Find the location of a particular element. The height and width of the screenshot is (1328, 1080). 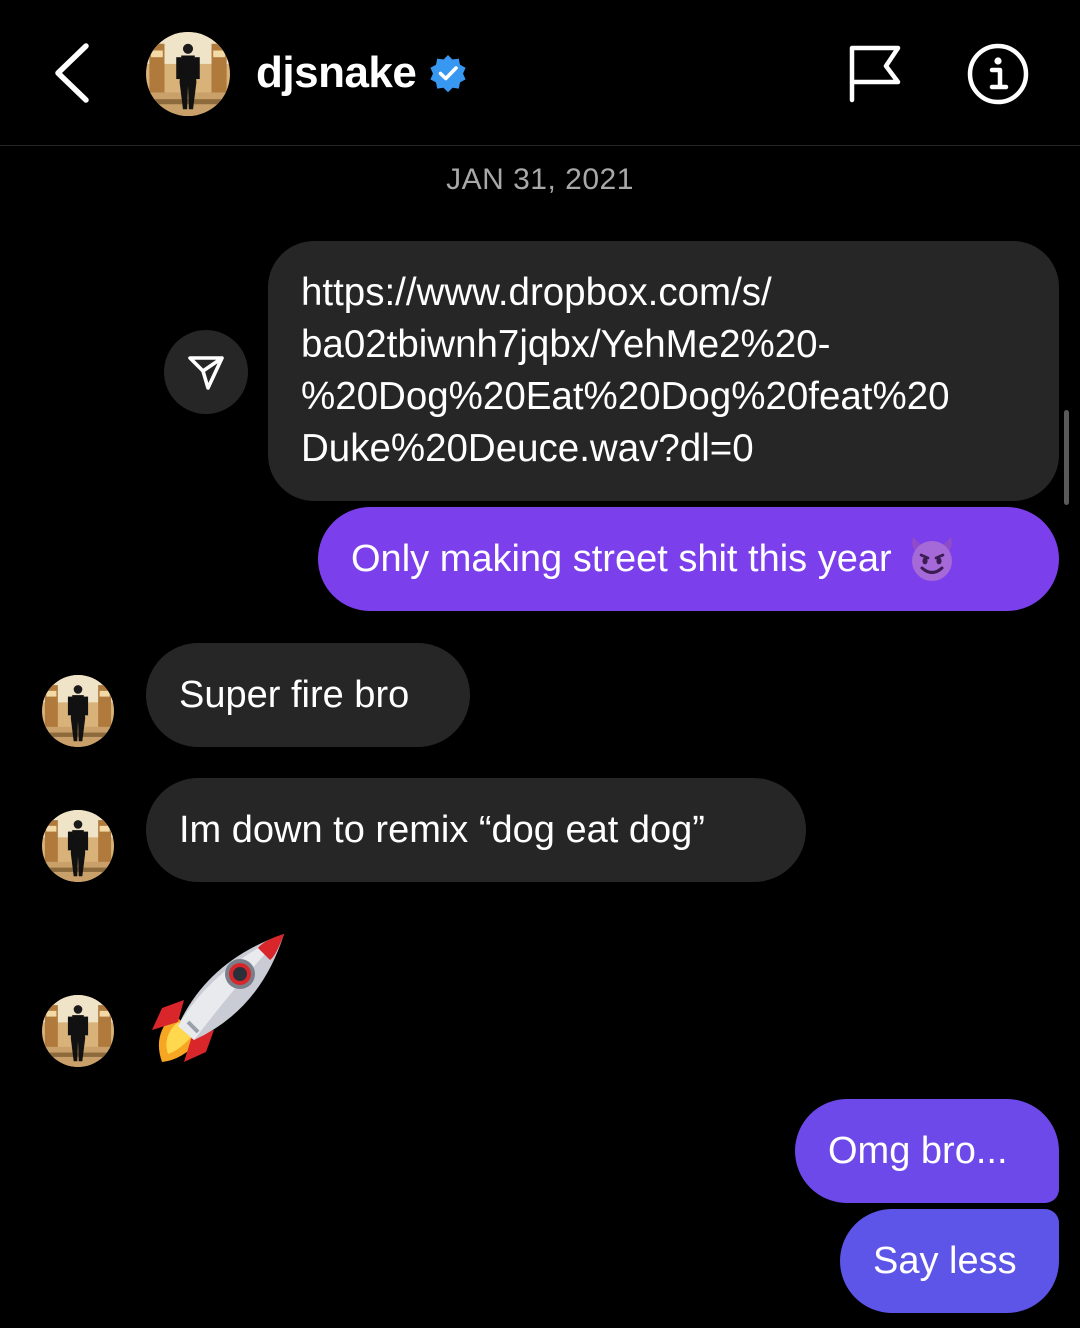

message-text: Super fire bro is located at coordinates (294, 695).